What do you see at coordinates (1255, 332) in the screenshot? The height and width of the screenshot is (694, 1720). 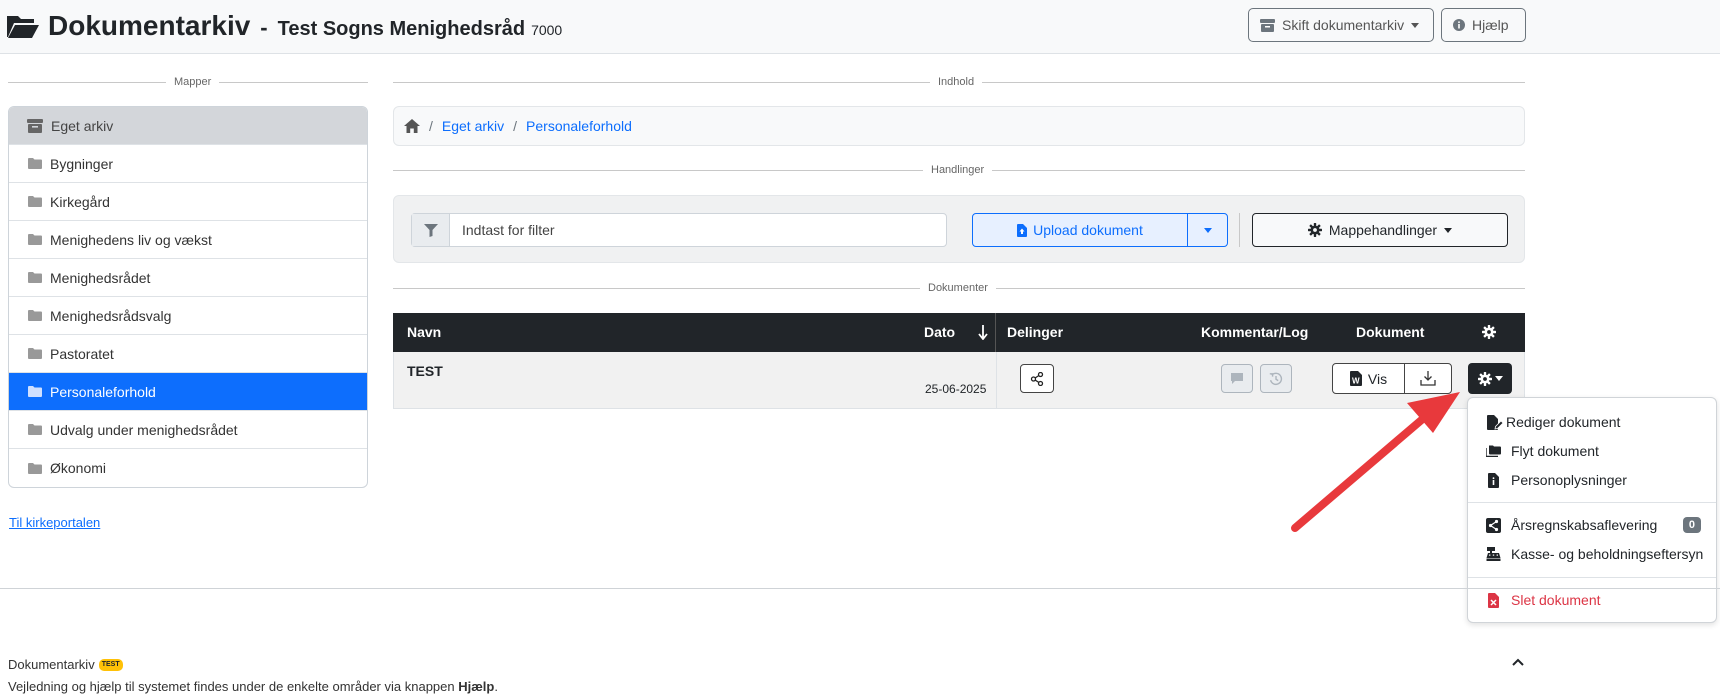 I see `column-header-comment-log: Kommentar/Log` at bounding box center [1255, 332].